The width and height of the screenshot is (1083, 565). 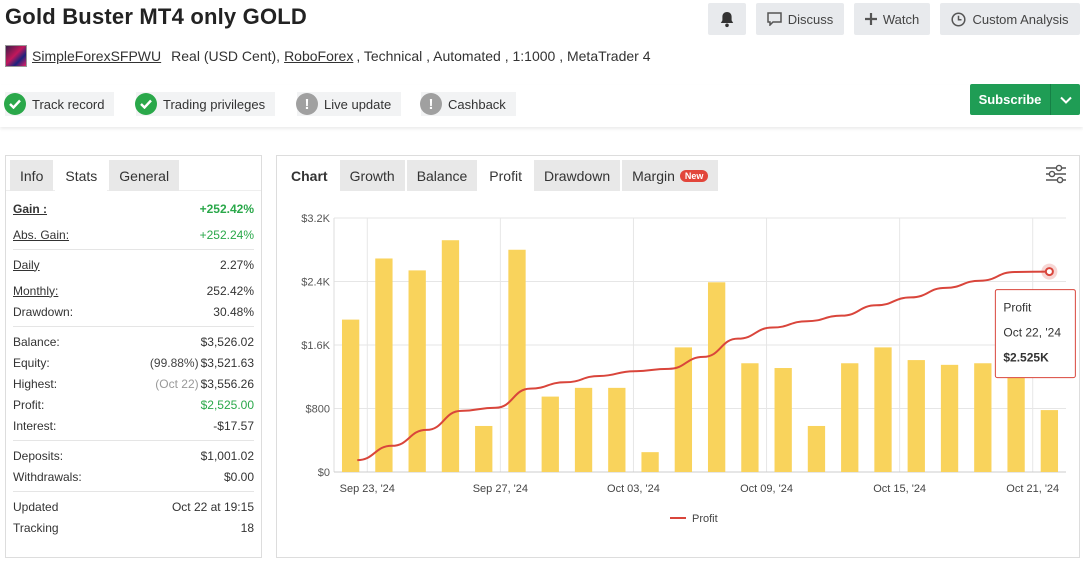 I want to click on stat-value: 18, so click(x=247, y=527).